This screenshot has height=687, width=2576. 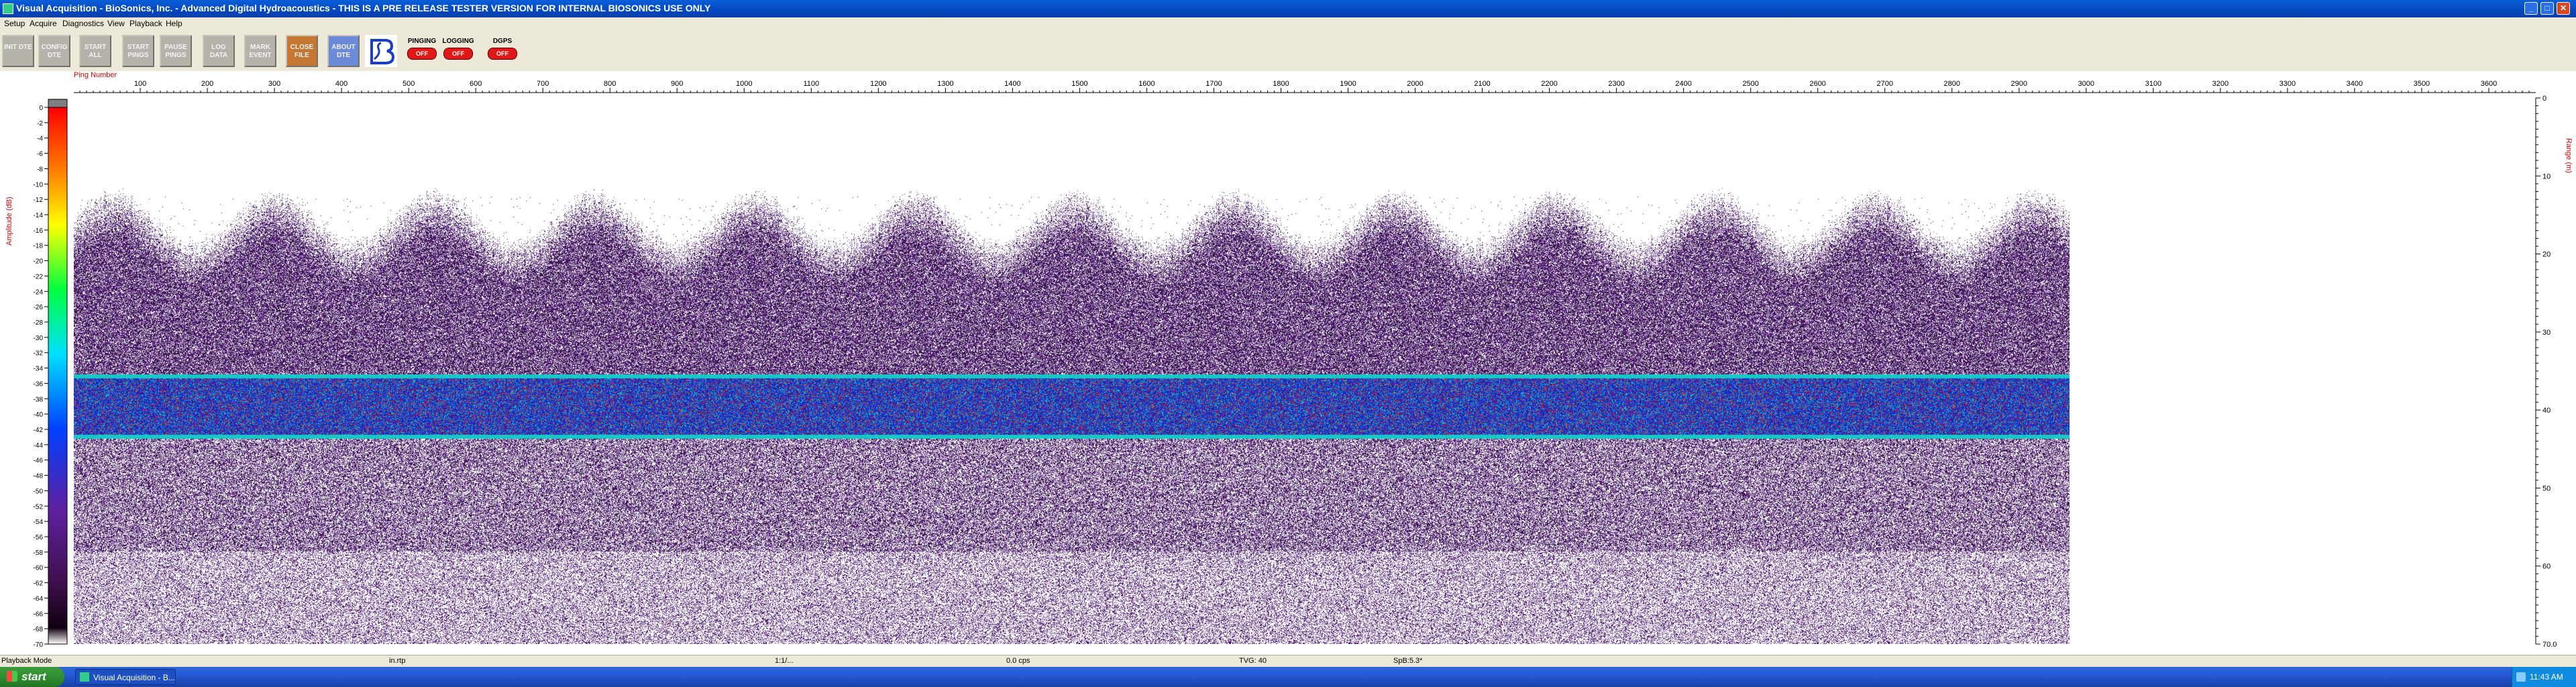 I want to click on x-tick-label: 800, so click(x=610, y=84).